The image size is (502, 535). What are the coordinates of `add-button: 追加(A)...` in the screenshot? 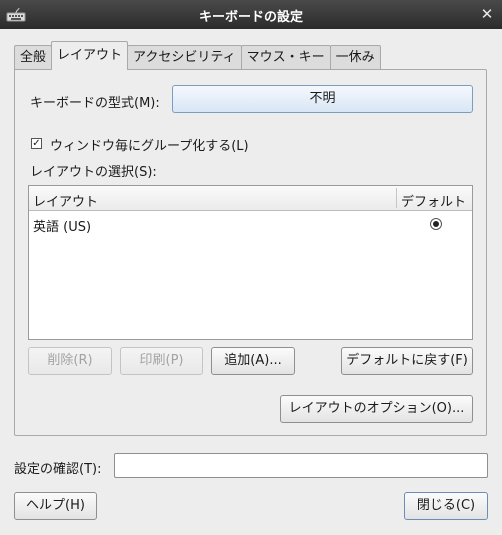 It's located at (253, 361).